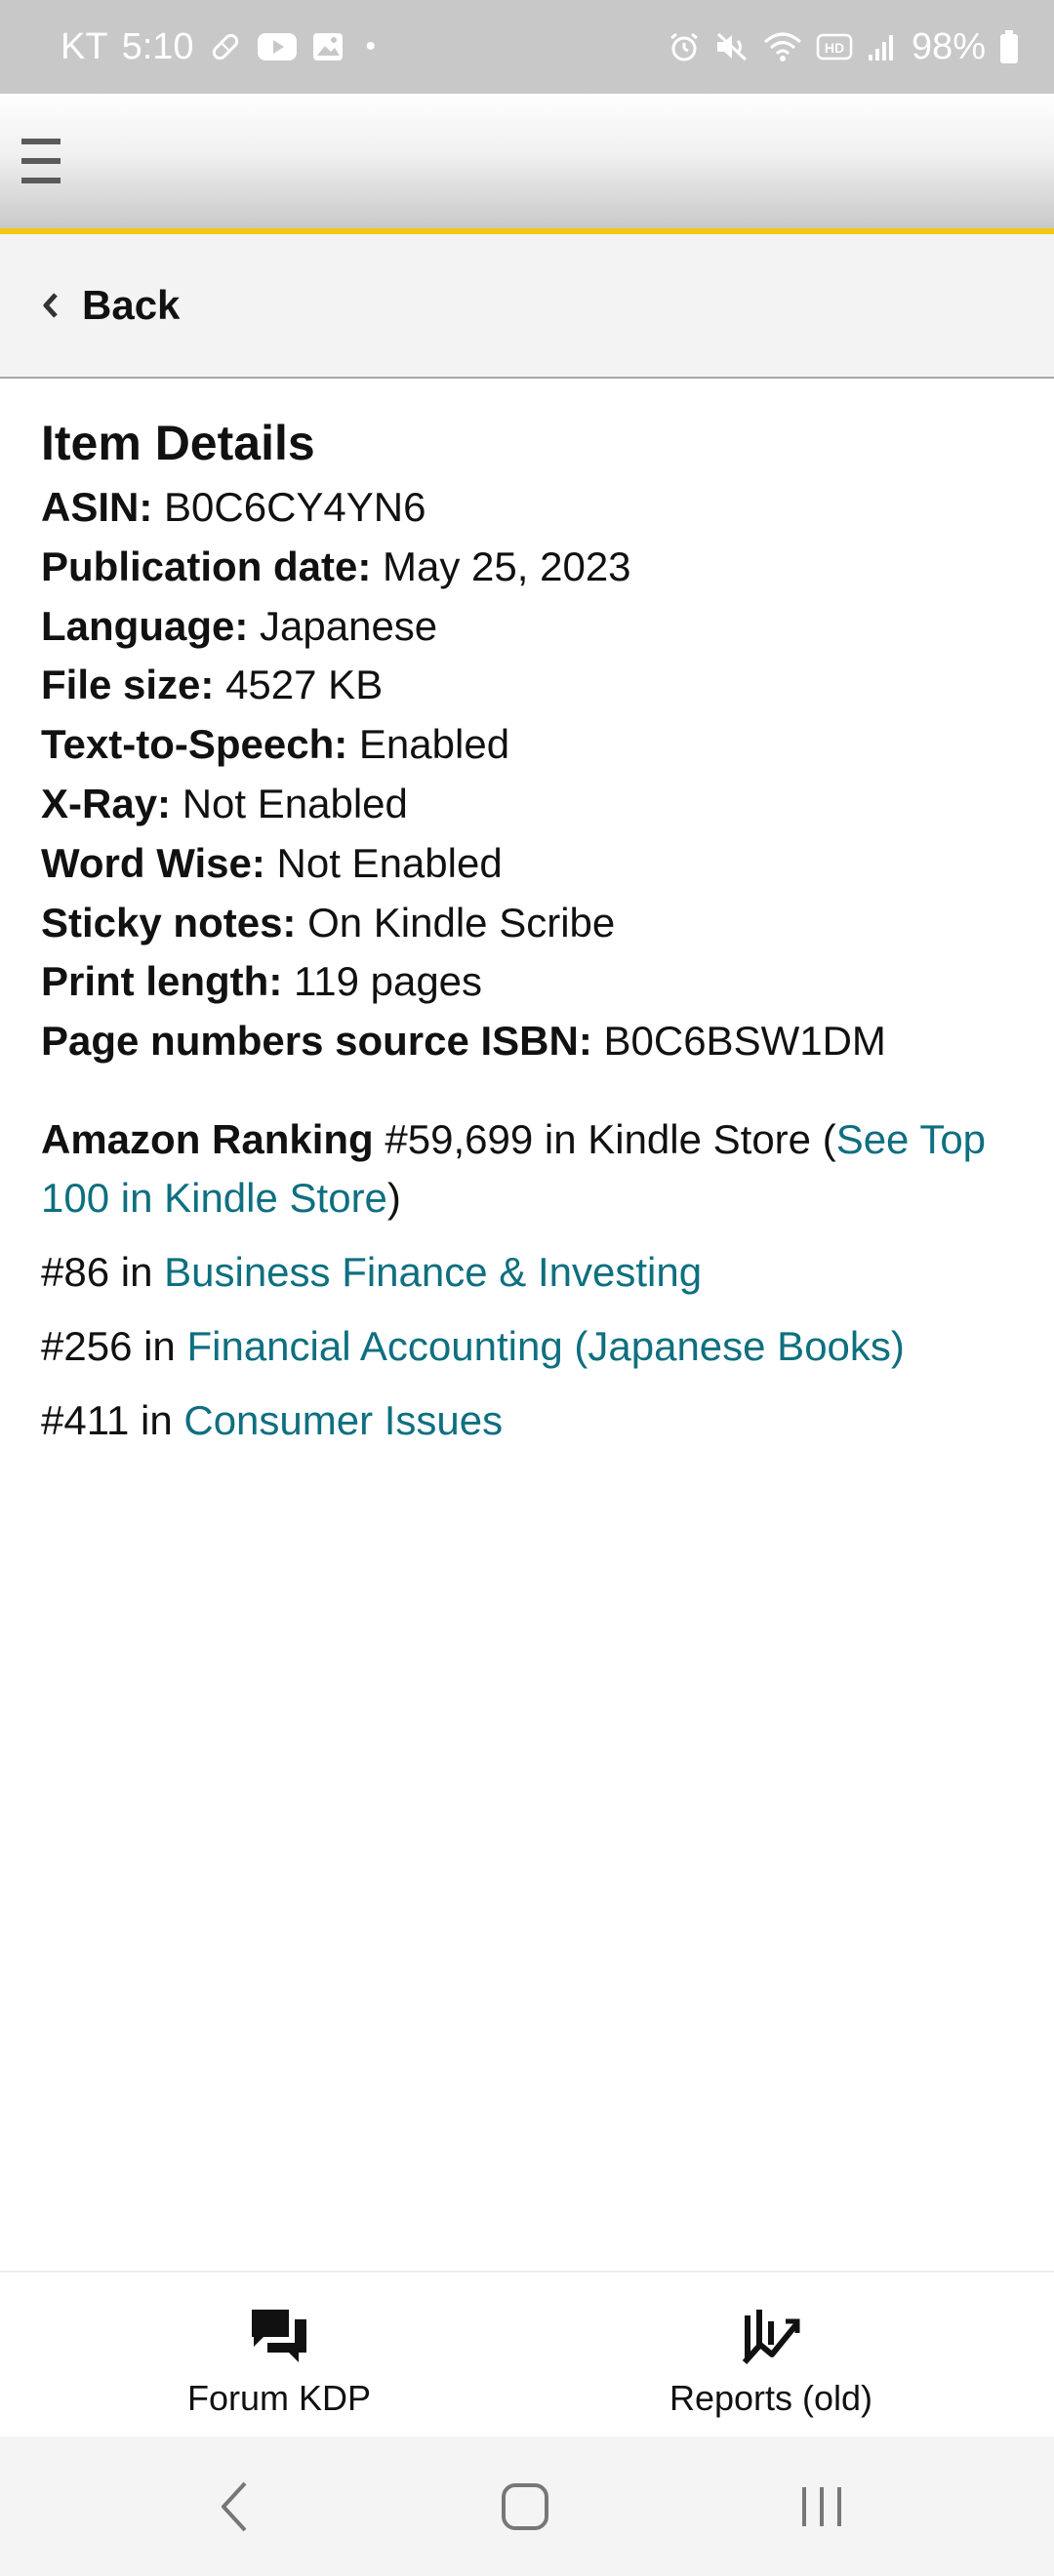 The width and height of the screenshot is (1054, 2576). I want to click on nav-label: Reports (old), so click(771, 2398).